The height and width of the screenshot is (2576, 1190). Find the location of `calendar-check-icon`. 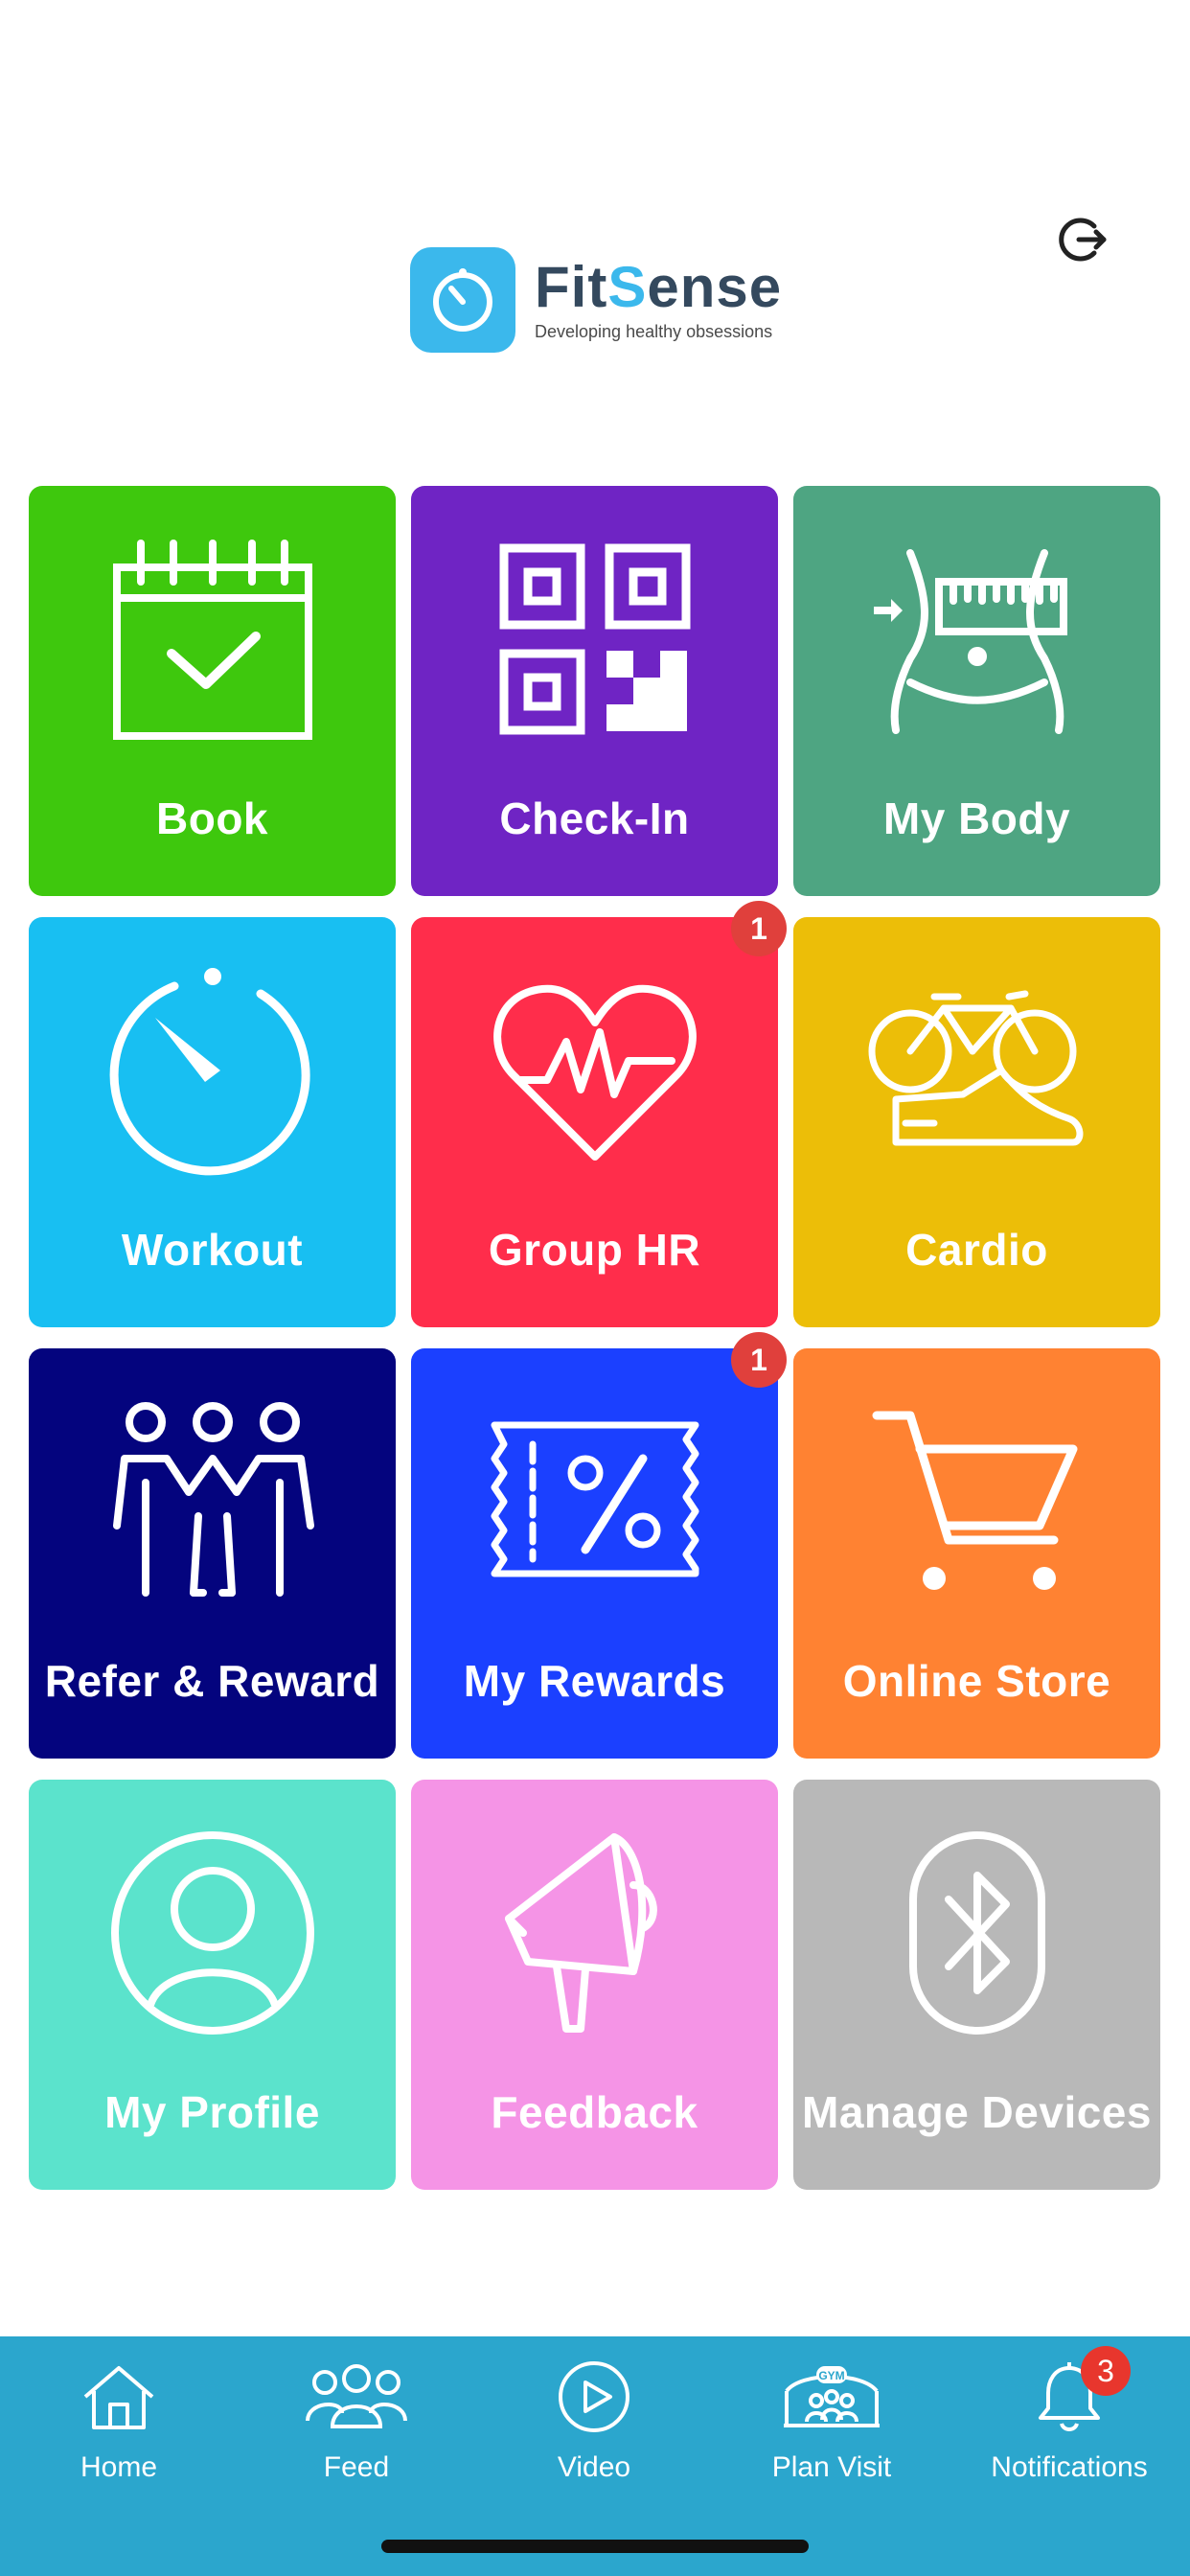

calendar-check-icon is located at coordinates (213, 639).